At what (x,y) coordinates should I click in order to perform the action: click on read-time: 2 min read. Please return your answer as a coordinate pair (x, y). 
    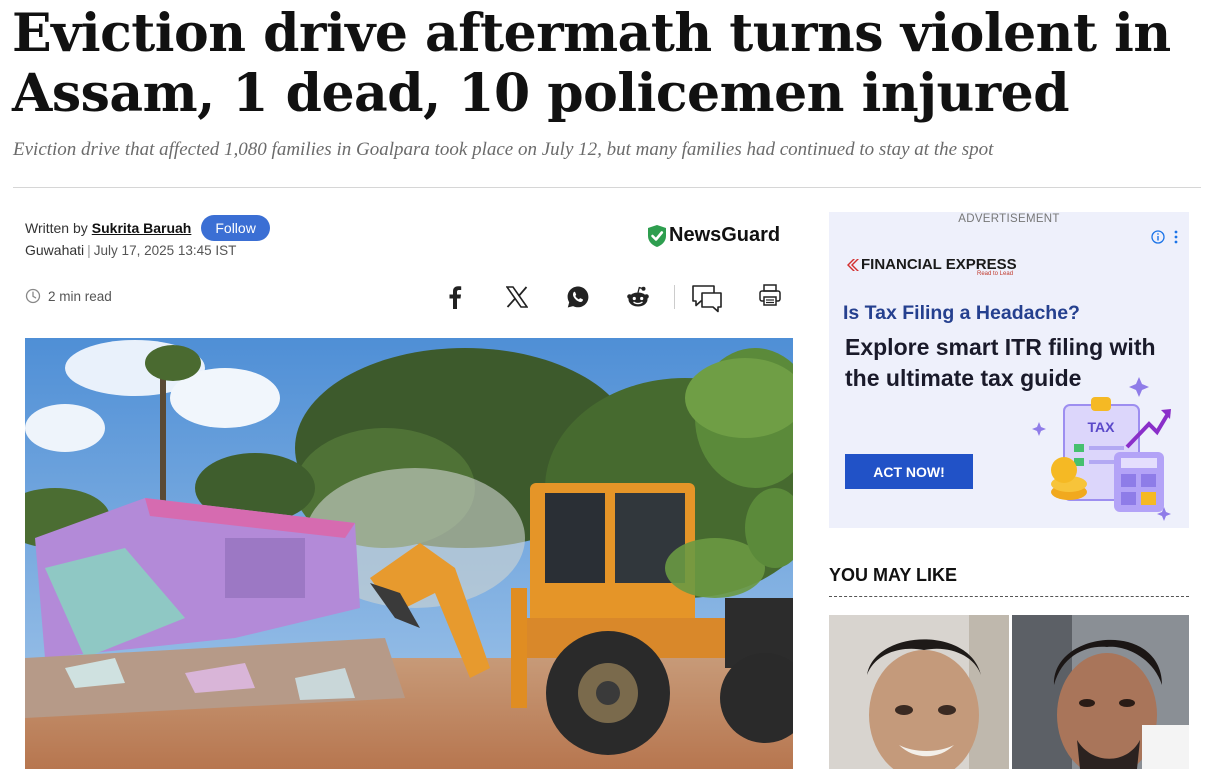
    Looking at the image, I should click on (68, 296).